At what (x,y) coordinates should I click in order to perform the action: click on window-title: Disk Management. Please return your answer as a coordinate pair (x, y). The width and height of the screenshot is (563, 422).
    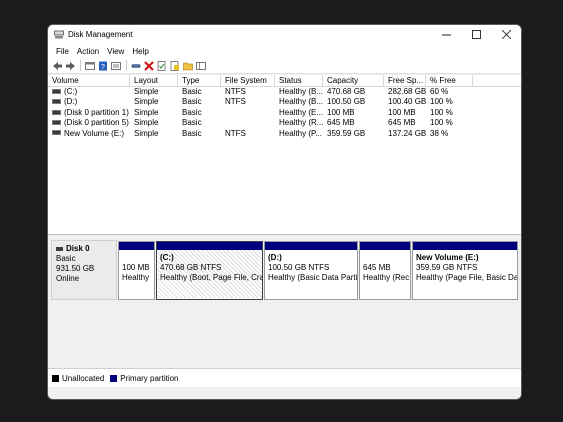
    Looking at the image, I should click on (100, 34).